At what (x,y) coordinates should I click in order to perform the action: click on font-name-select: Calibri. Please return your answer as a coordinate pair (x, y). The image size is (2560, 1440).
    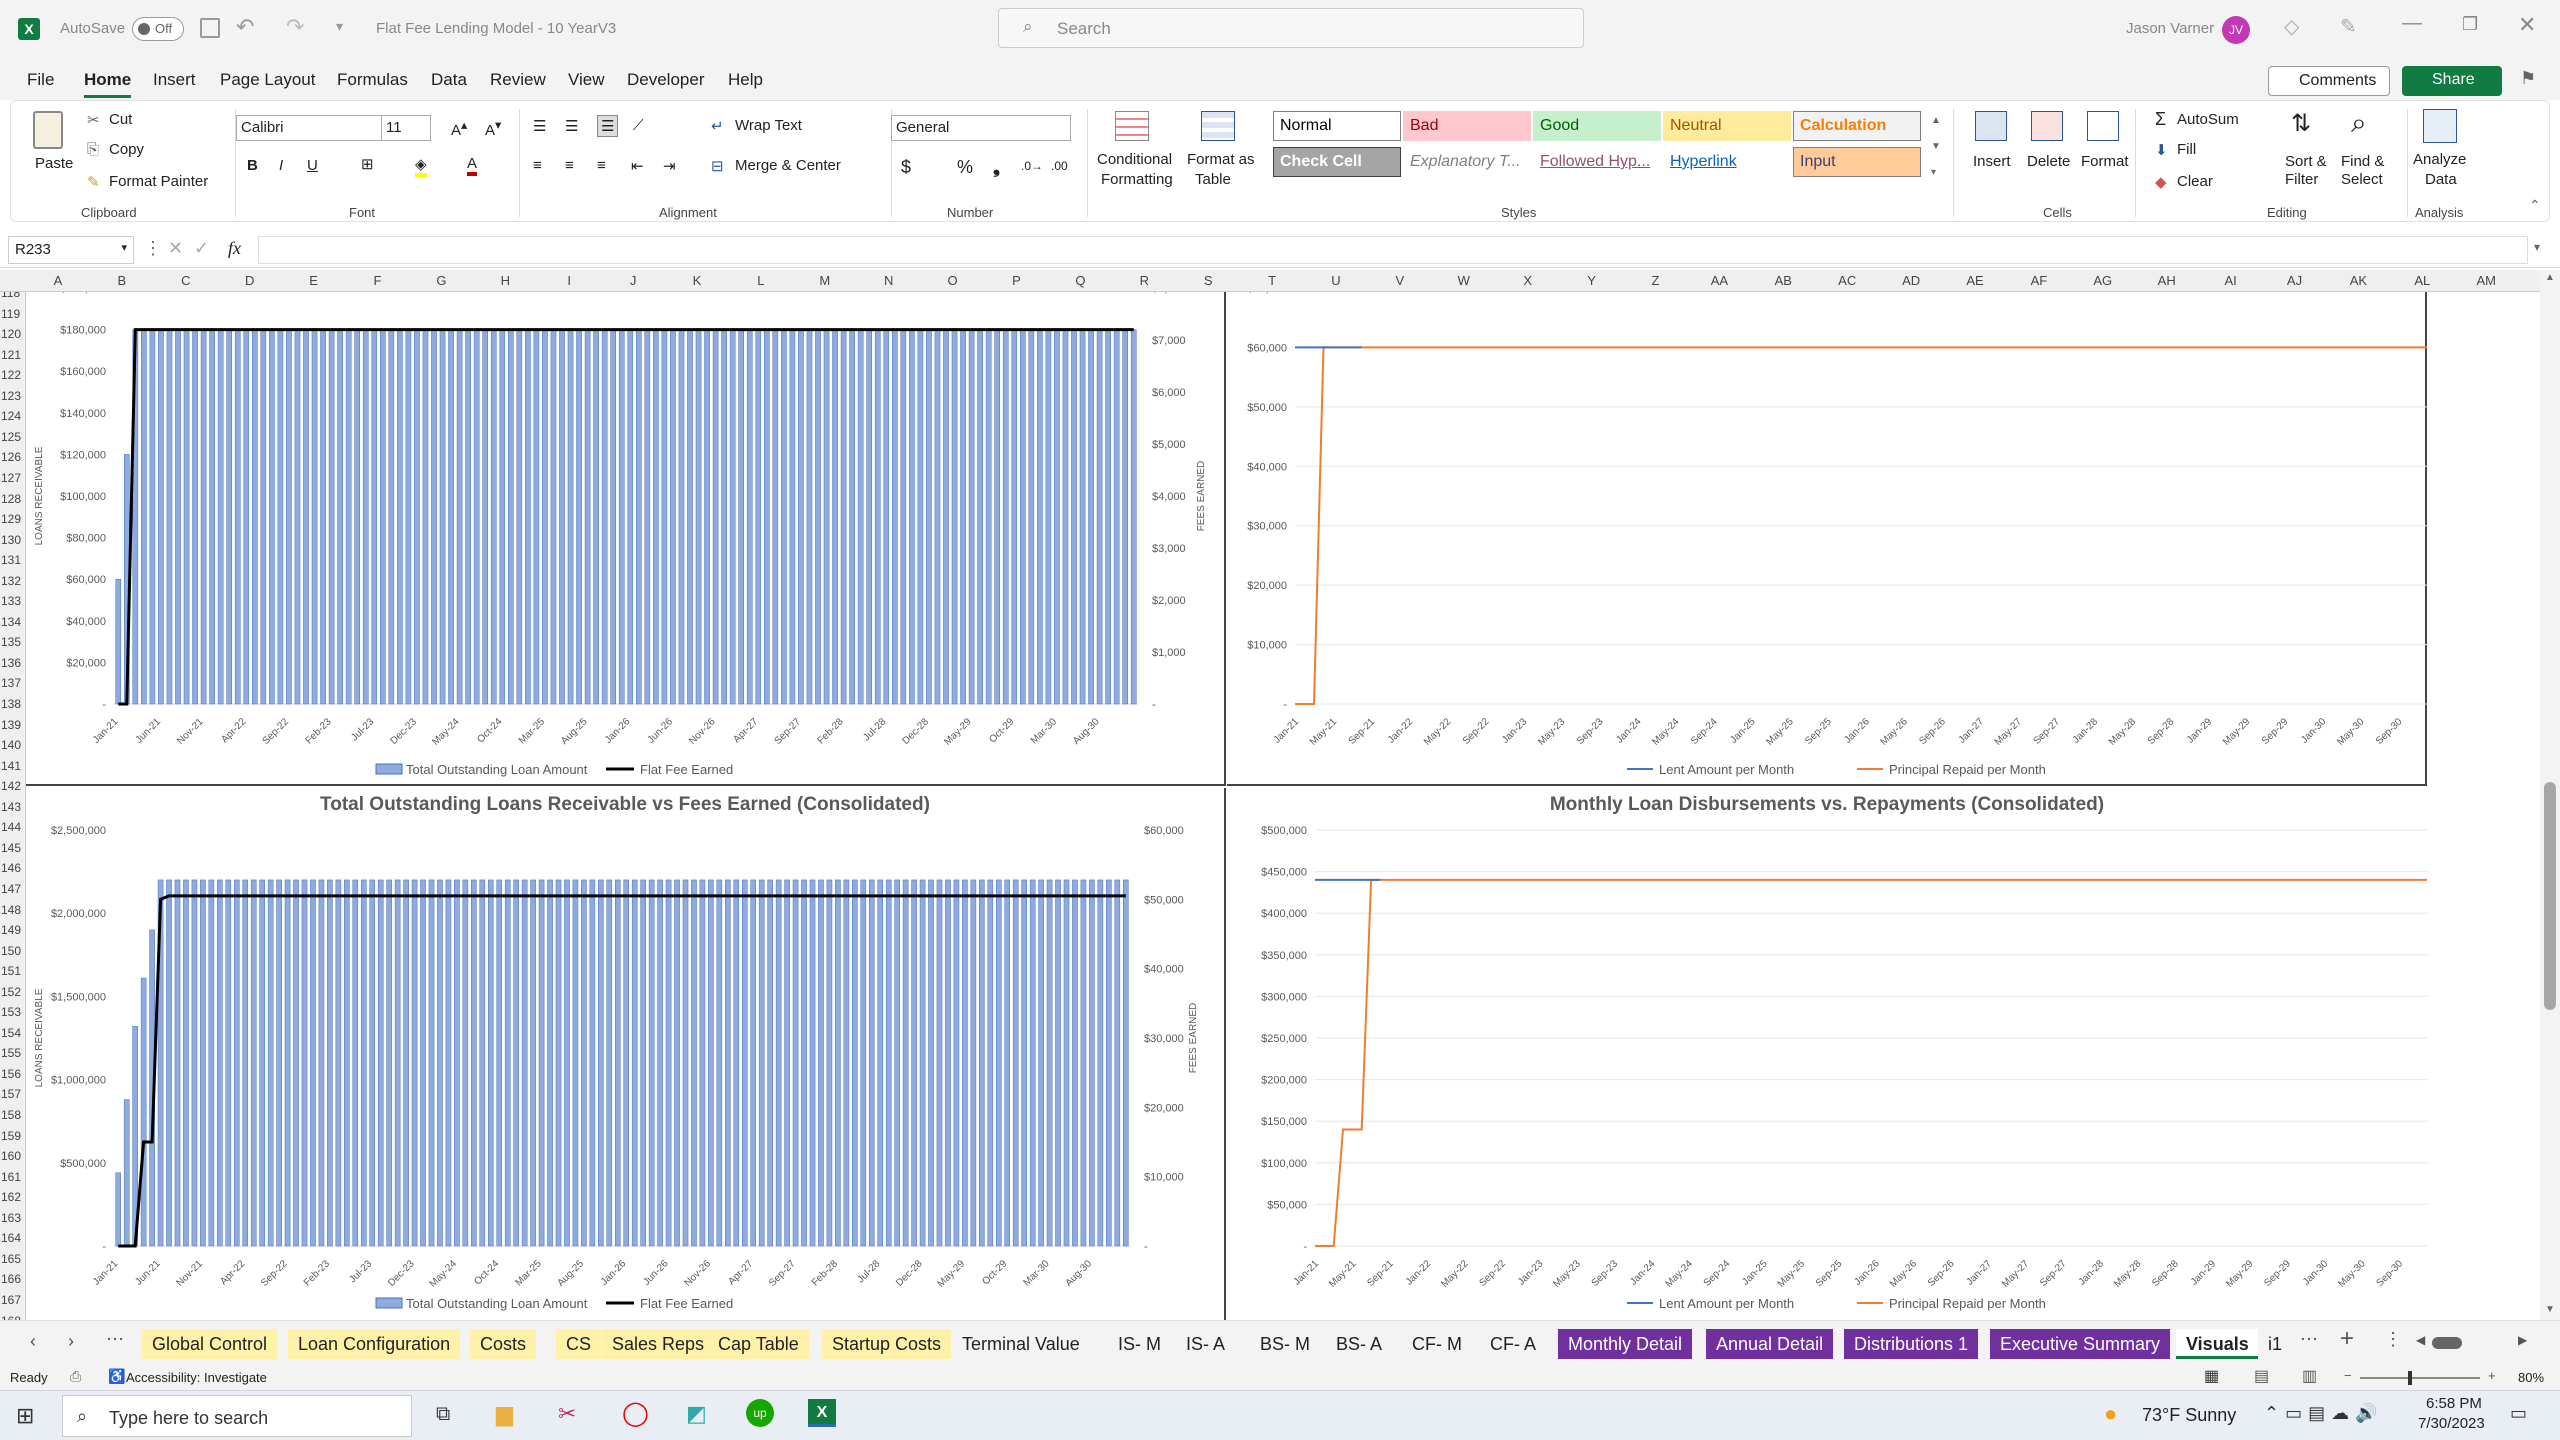
    Looking at the image, I should click on (311, 128).